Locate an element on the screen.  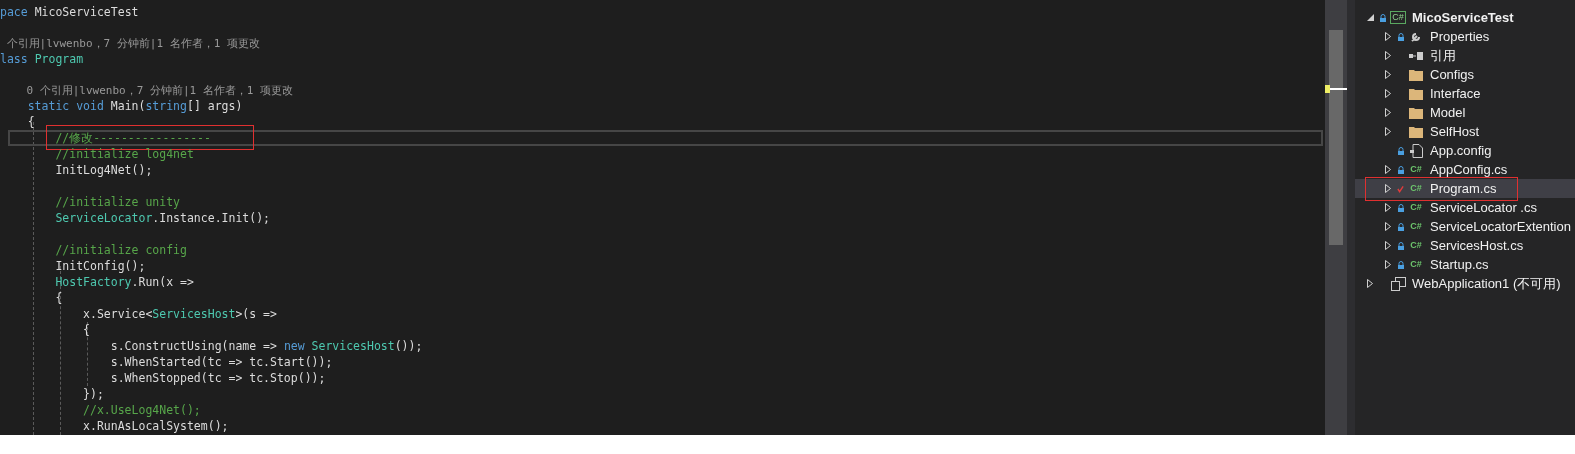
code-line: InitLog4Net(); is located at coordinates (103, 170).